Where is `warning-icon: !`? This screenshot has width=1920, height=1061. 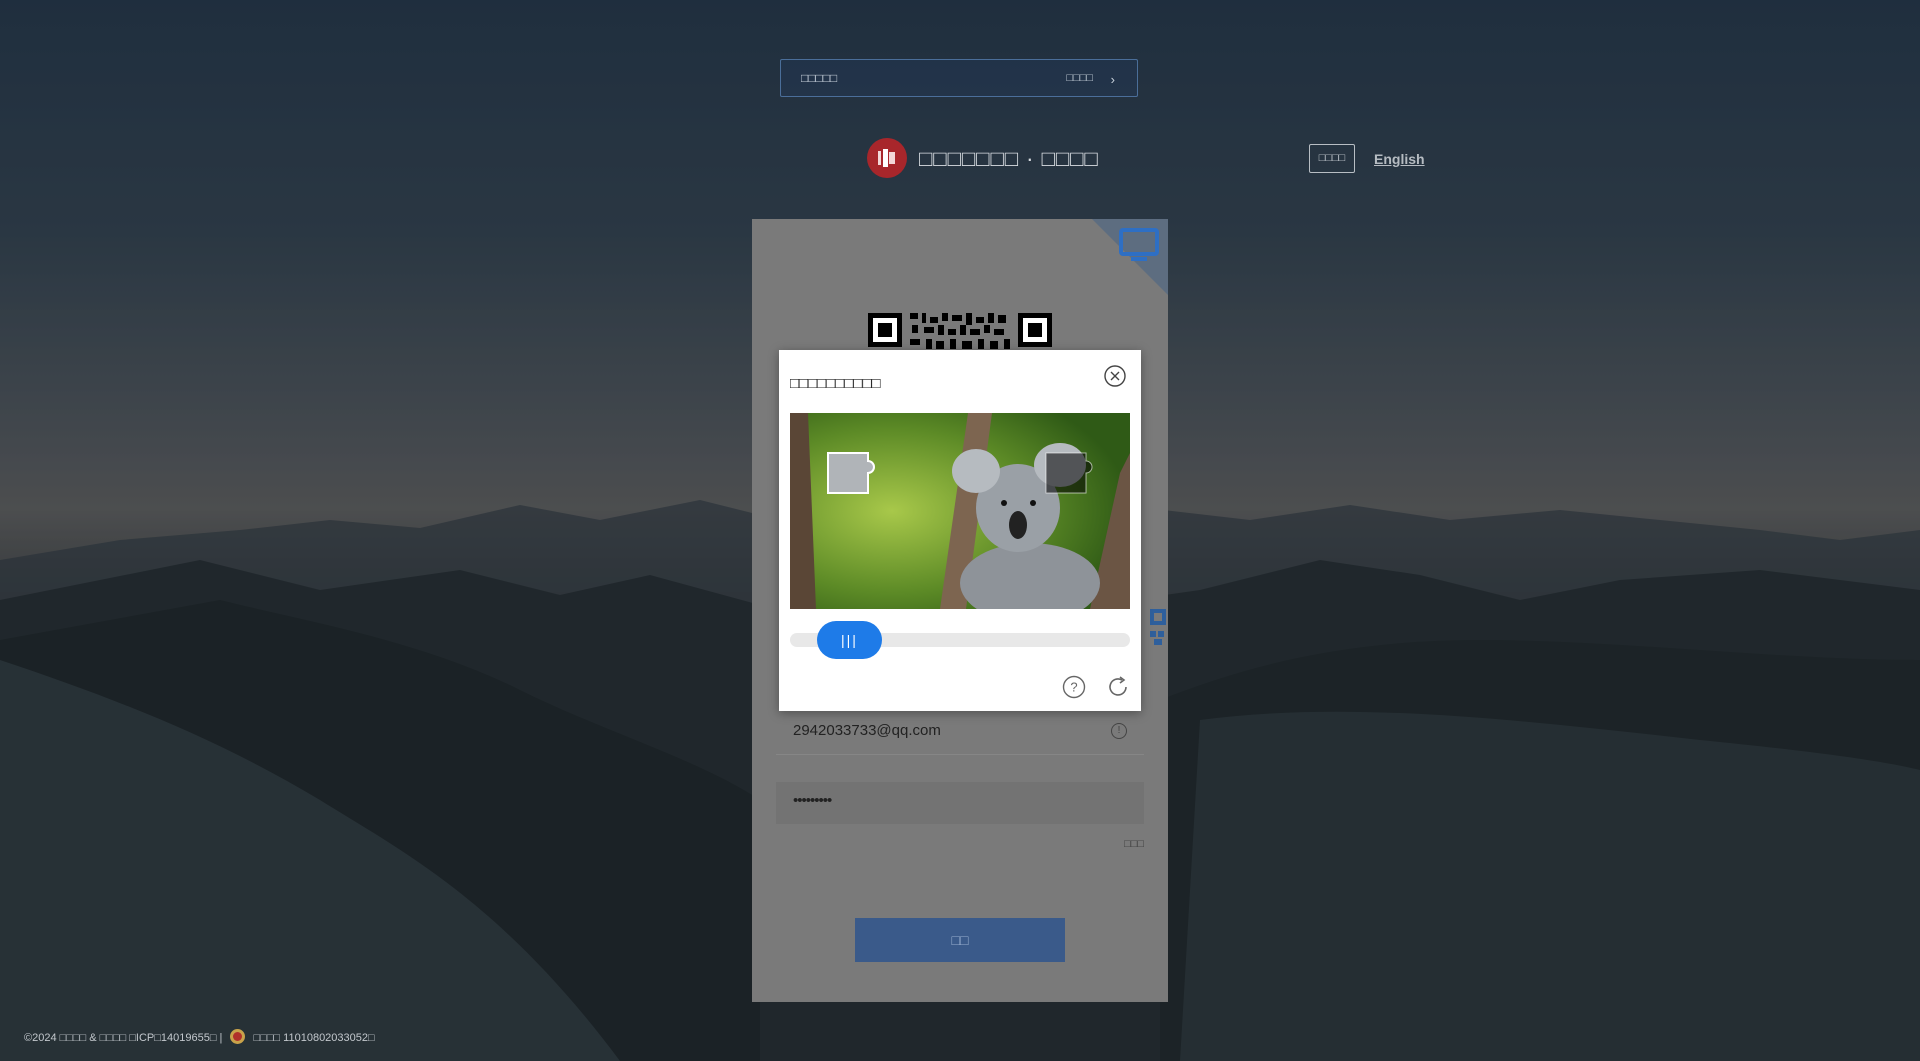
warning-icon: ! is located at coordinates (1119, 731).